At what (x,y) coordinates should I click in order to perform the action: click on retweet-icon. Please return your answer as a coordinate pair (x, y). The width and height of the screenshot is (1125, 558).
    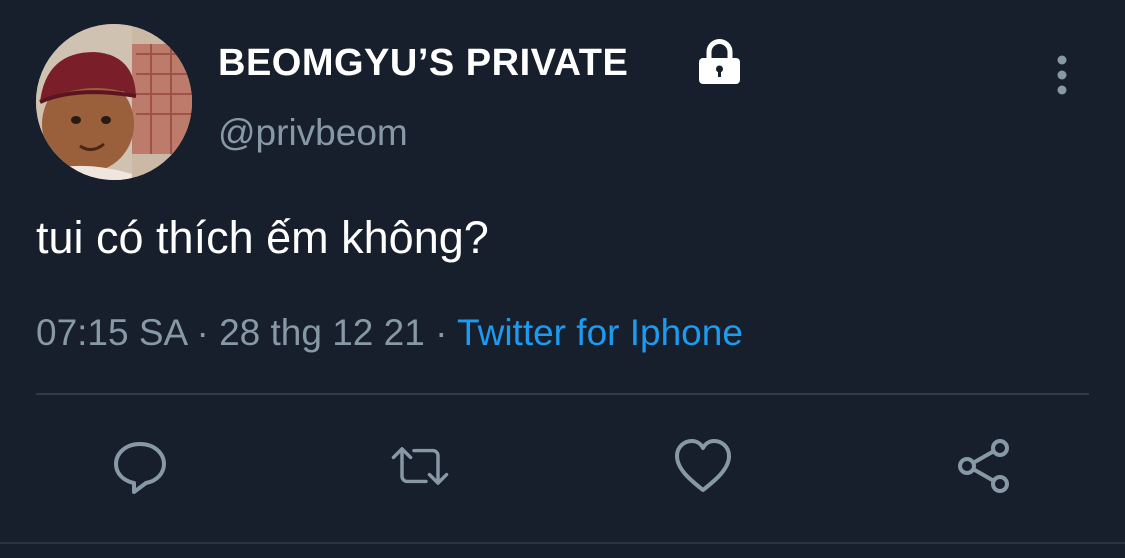
    Looking at the image, I should click on (420, 466).